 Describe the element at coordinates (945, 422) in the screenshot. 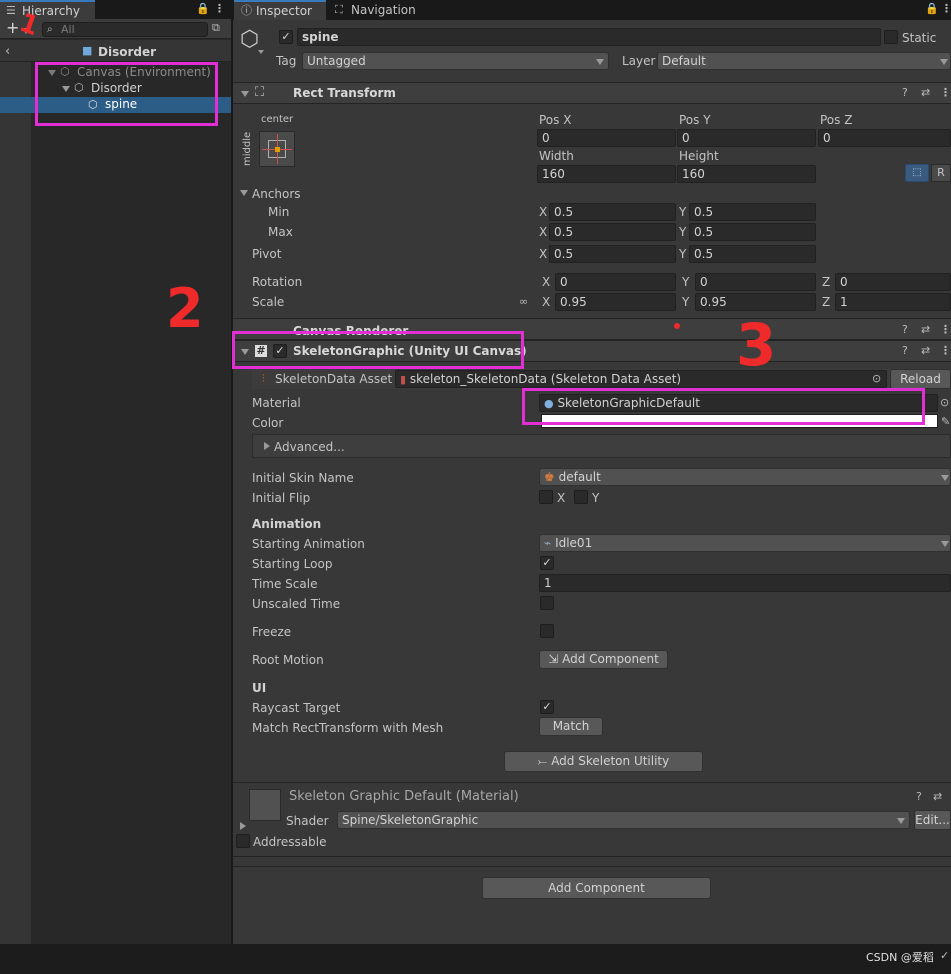

I see `eyedropper-icon: ✎` at that location.